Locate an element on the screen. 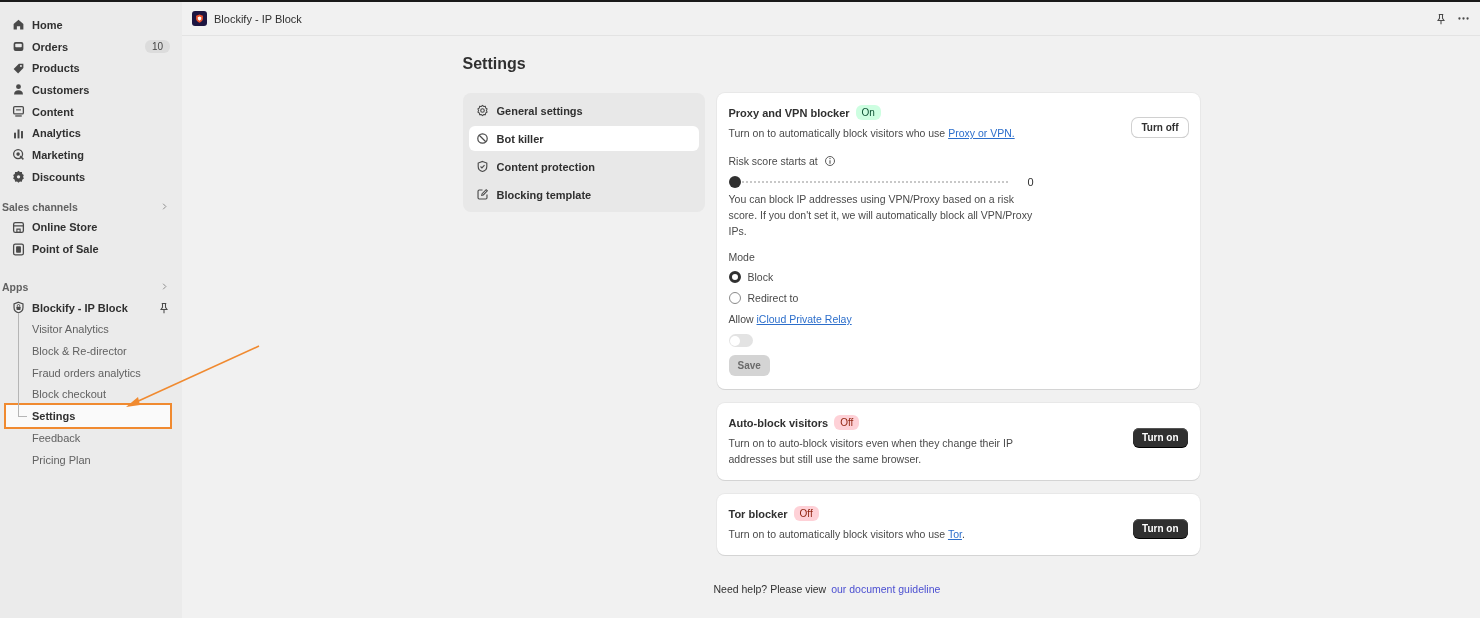 The image size is (1480, 618). settings-nav-item: Blocking template is located at coordinates (583, 194).